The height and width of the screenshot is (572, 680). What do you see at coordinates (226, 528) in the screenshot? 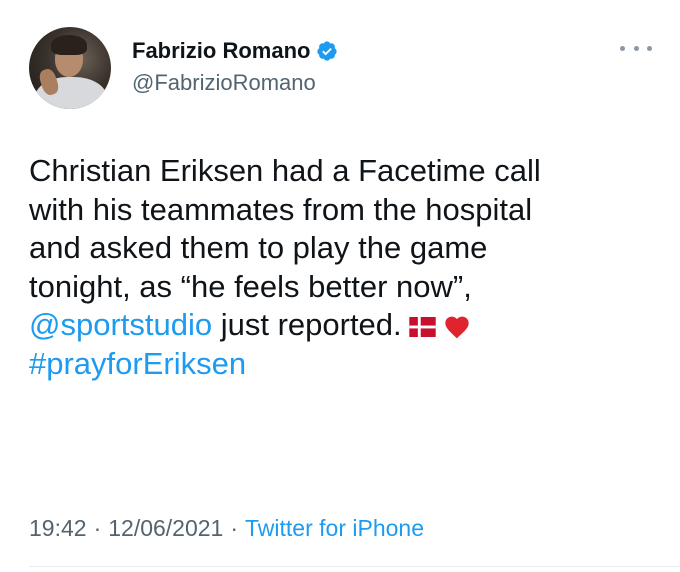
I see `tweet-meta: 19:42 · 12/06/2021 · Twitter for iPhone` at bounding box center [226, 528].